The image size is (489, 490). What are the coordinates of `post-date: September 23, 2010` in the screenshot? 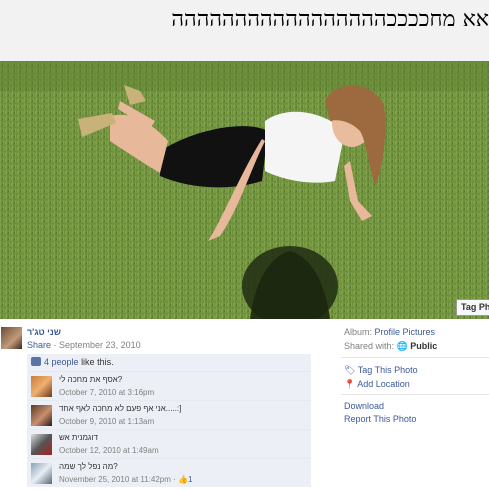 It's located at (100, 345).